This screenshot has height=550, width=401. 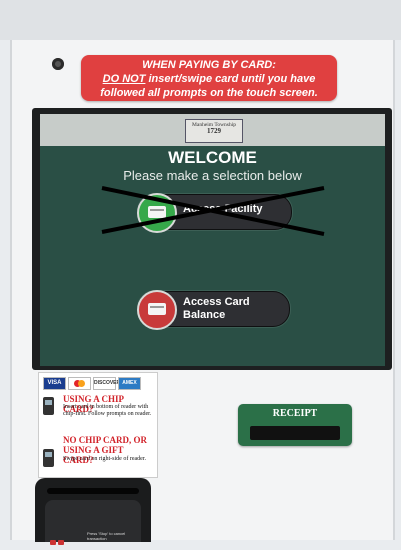 What do you see at coordinates (48, 458) in the screenshot?
I see `swipe-reader-icon` at bounding box center [48, 458].